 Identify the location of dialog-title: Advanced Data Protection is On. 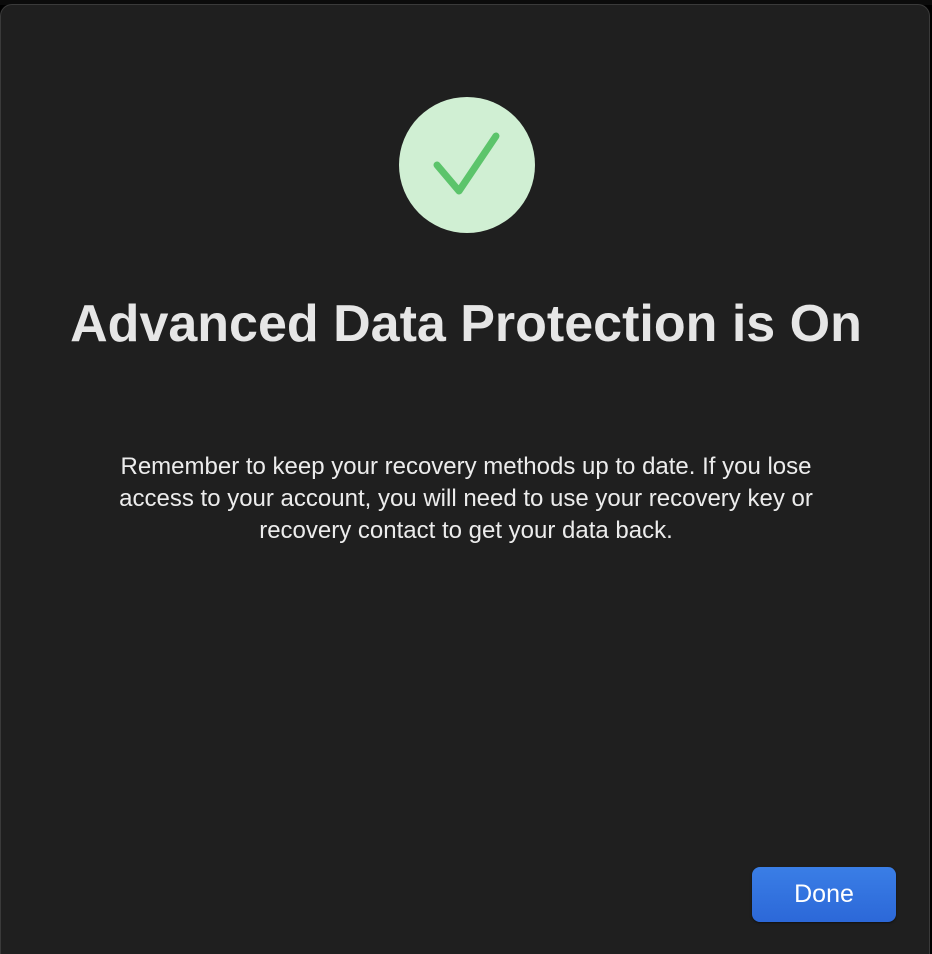
(466, 324).